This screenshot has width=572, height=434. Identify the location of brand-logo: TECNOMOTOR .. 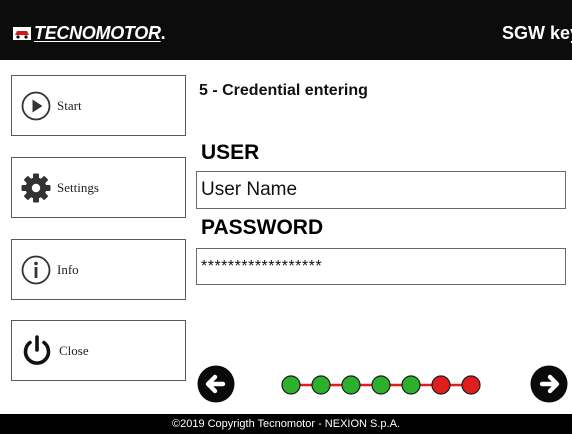
(89, 33).